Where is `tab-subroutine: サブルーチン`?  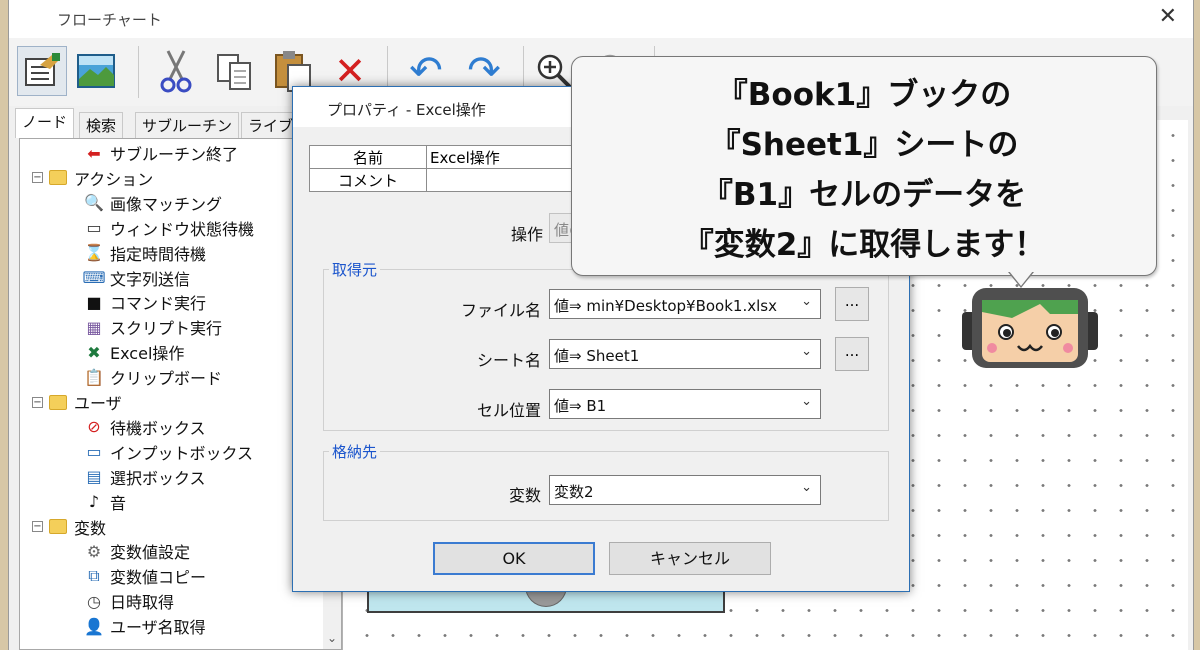 tab-subroutine: サブルーチン is located at coordinates (187, 125).